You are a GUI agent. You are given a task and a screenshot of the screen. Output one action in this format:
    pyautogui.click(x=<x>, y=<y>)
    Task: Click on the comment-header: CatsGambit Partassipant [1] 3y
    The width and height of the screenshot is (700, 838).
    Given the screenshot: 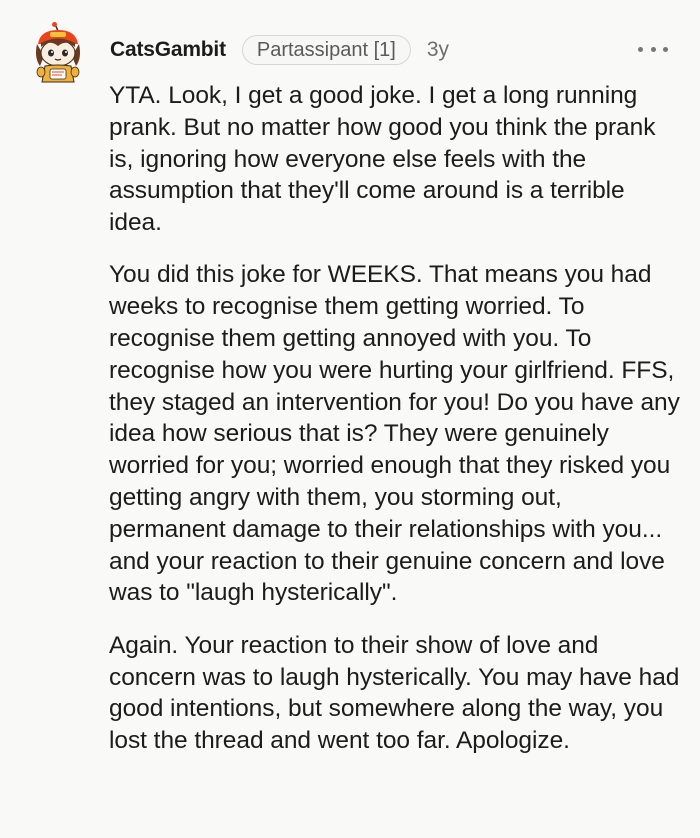 What is the action you would take?
    pyautogui.click(x=279, y=50)
    